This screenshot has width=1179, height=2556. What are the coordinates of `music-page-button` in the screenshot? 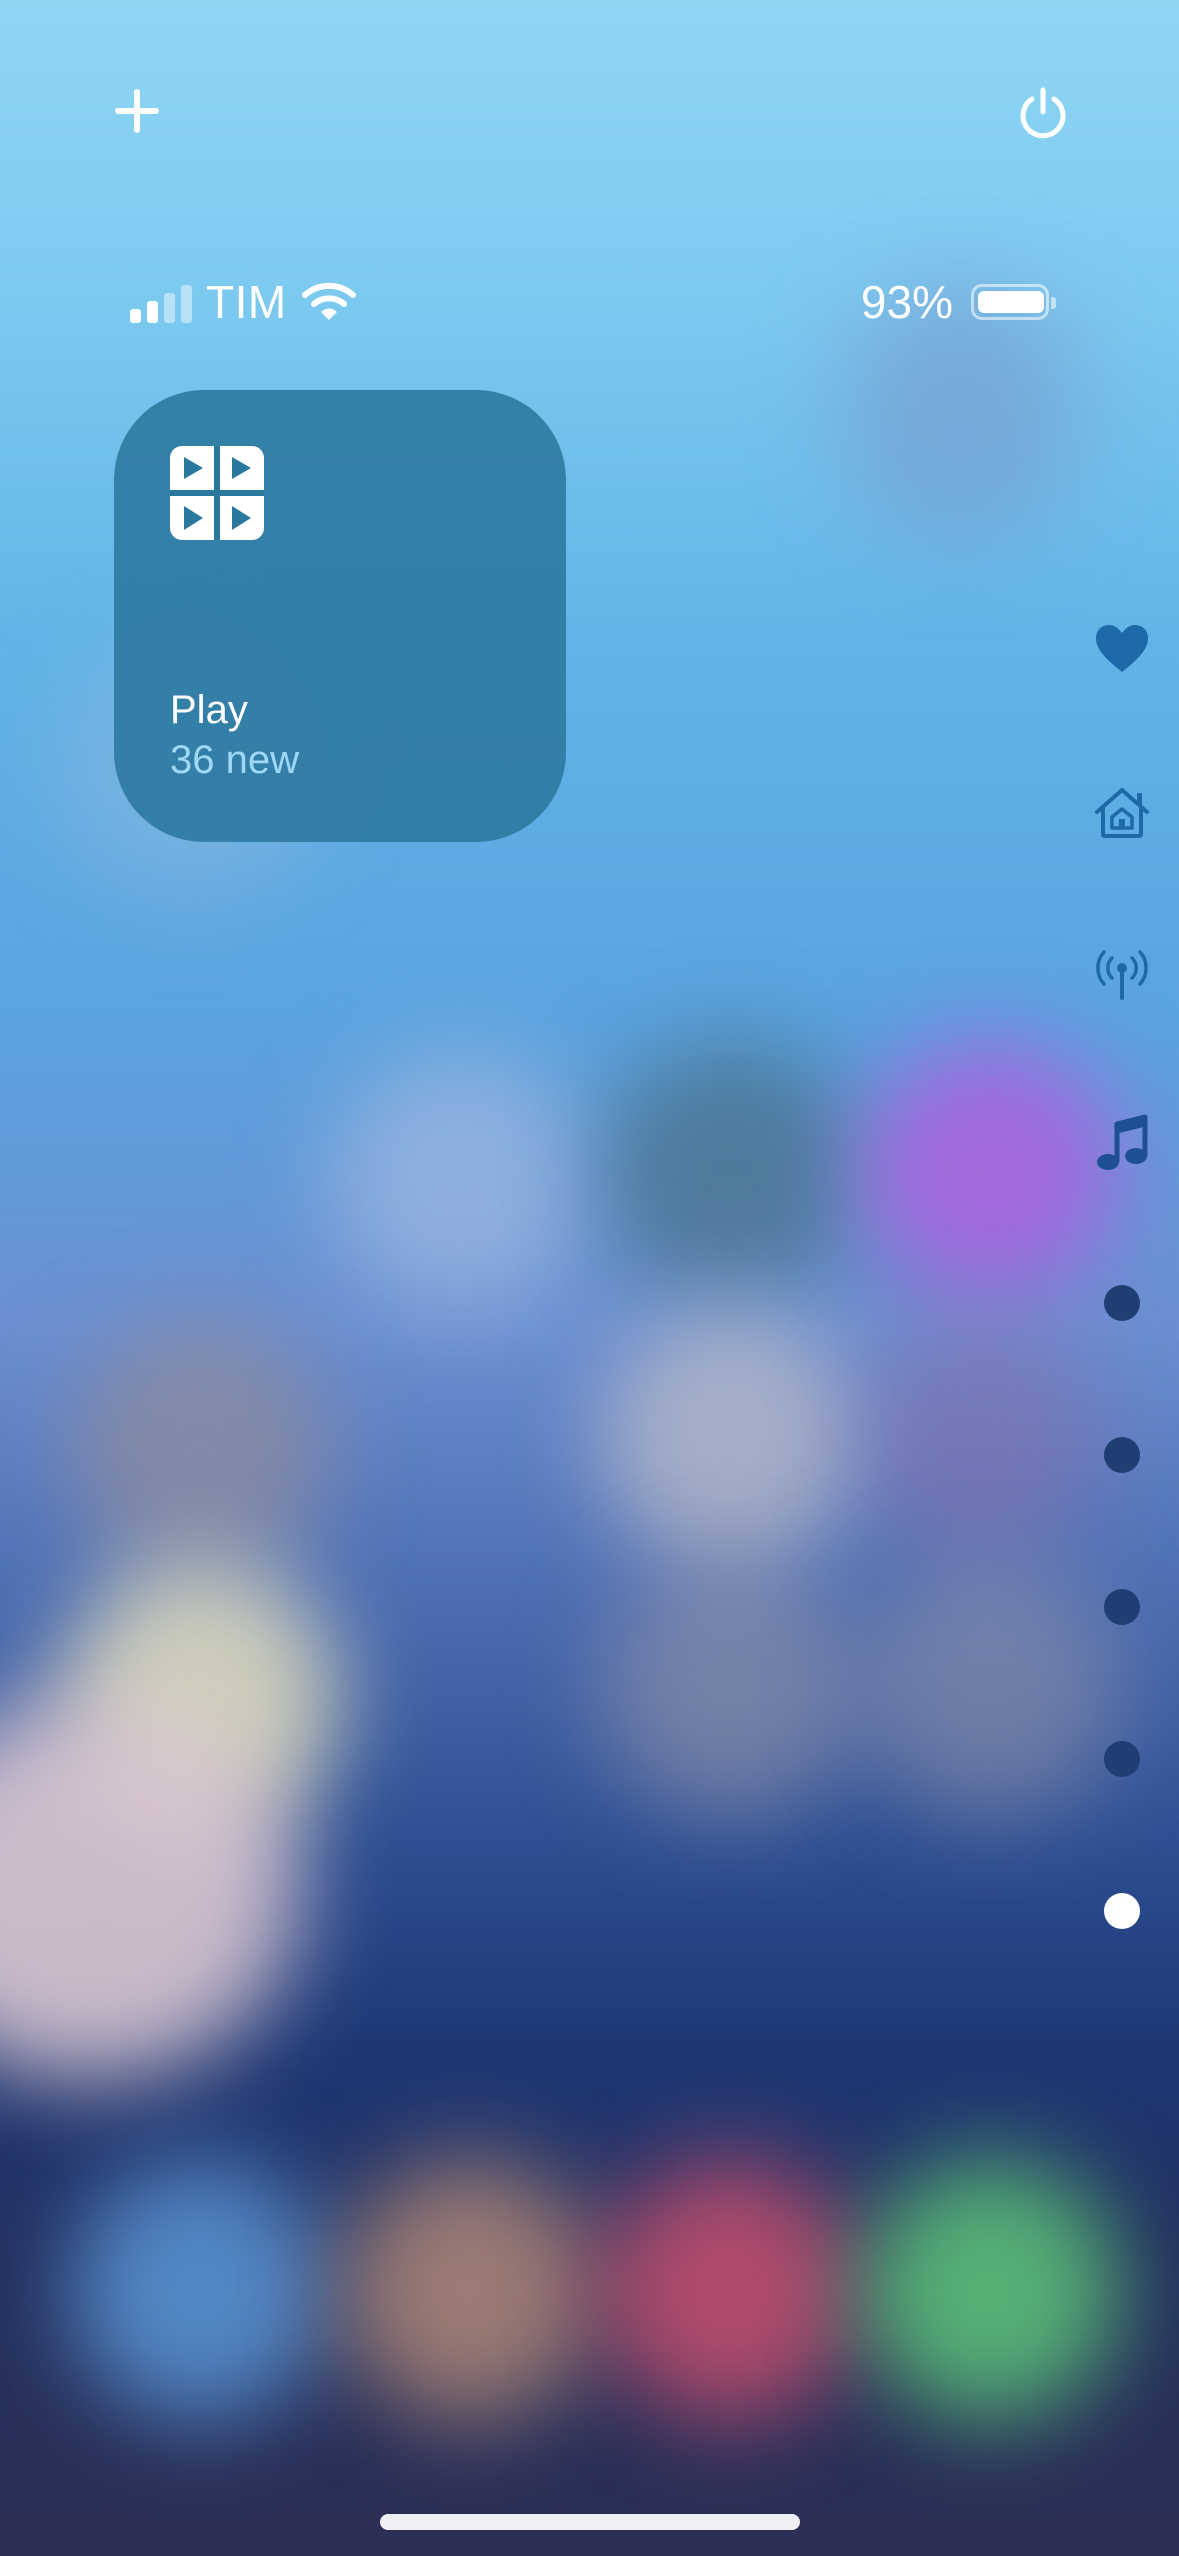 It's located at (1122, 1143).